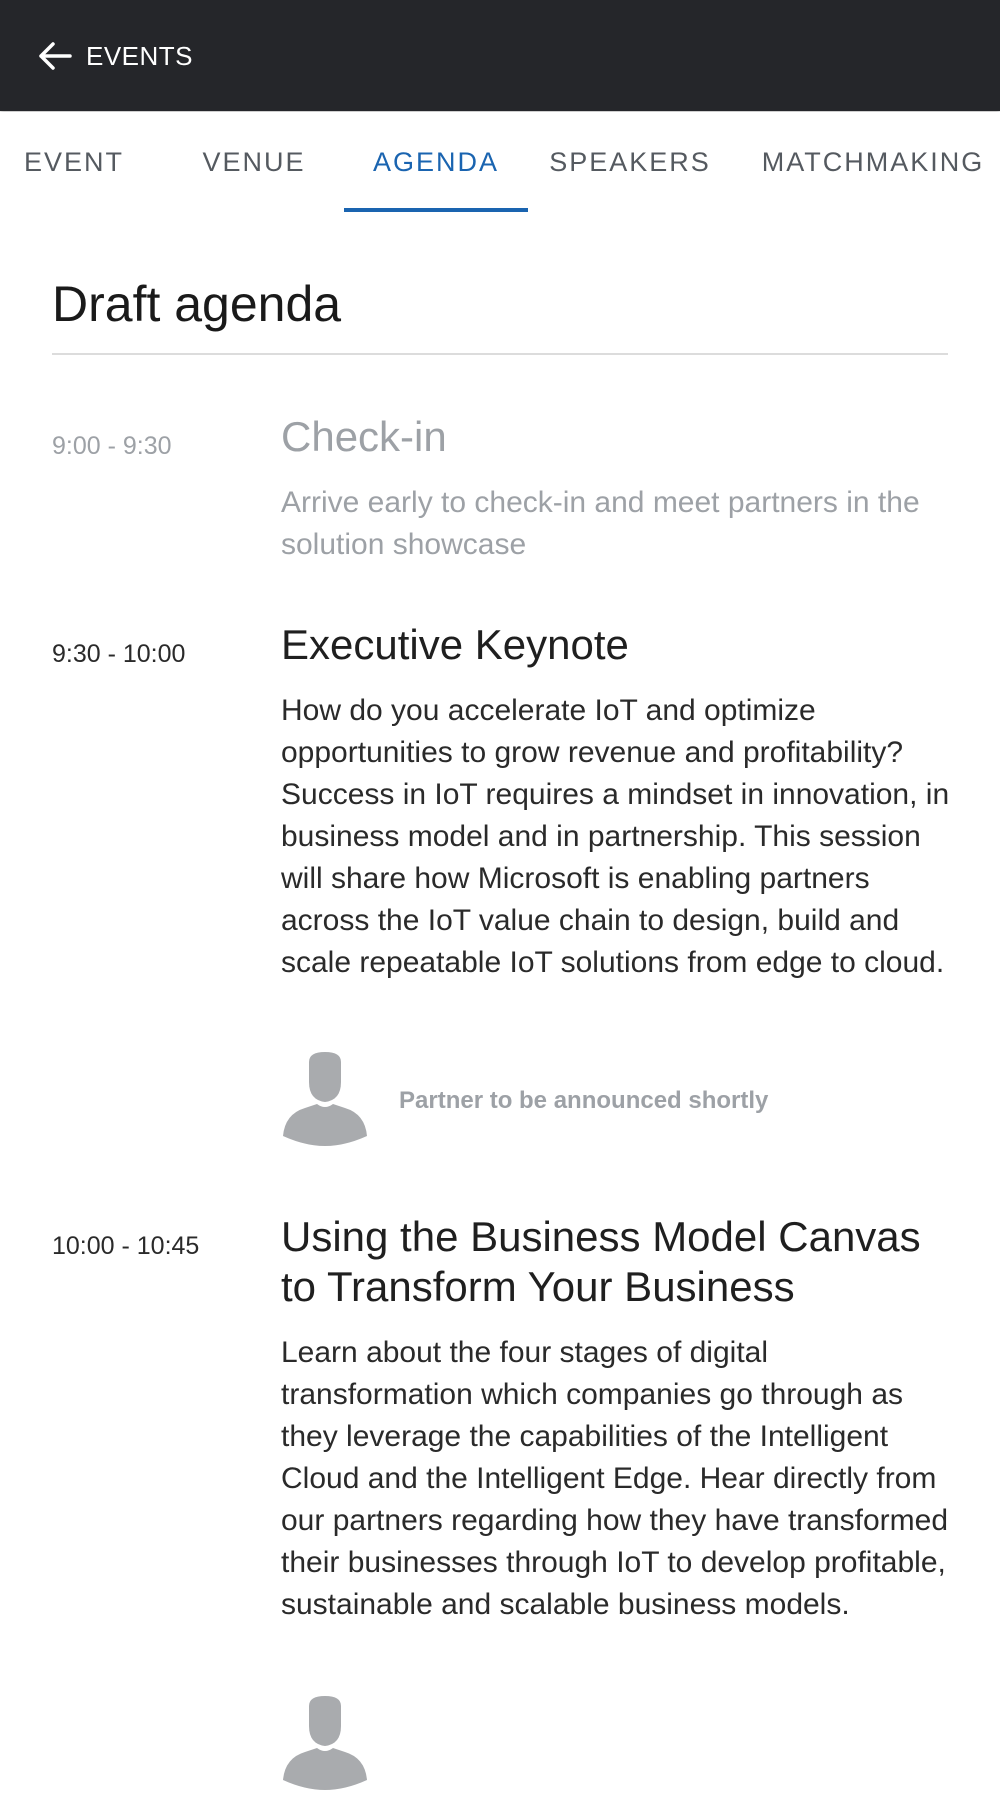 This screenshot has width=1000, height=1795. Describe the element at coordinates (364, 436) in the screenshot. I see `session-title: Check-in` at that location.